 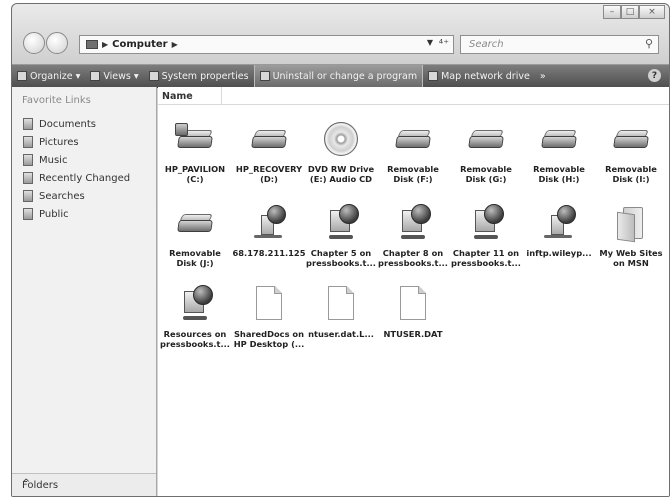 I want to click on more-commands-button: », so click(x=543, y=76).